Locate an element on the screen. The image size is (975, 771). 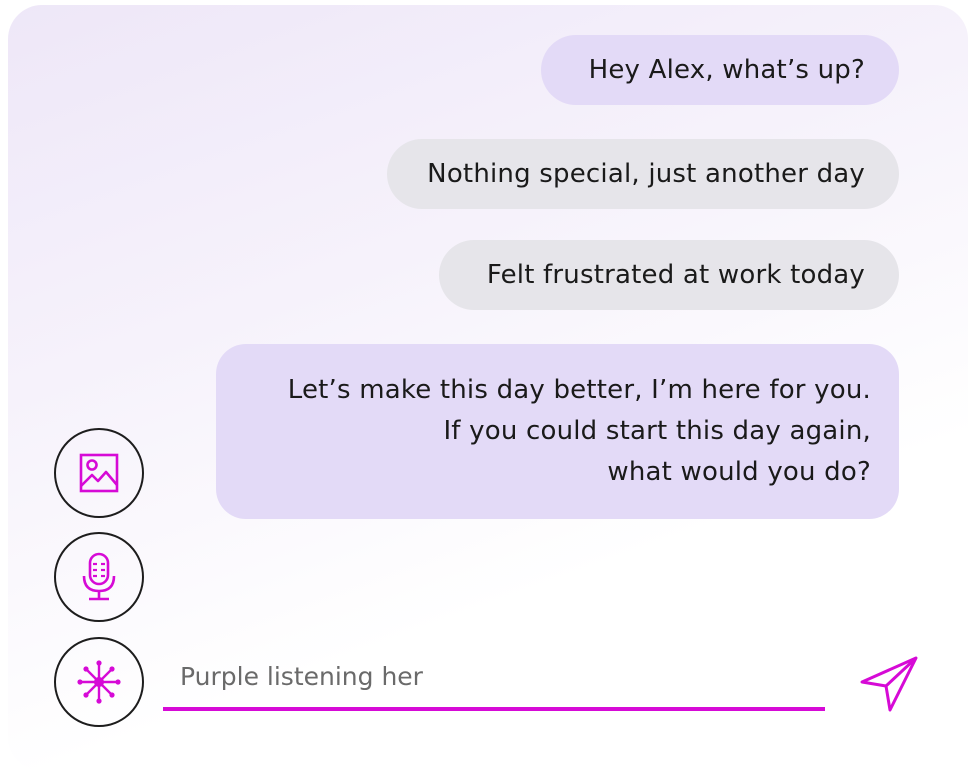
send-icon is located at coordinates (889, 684).